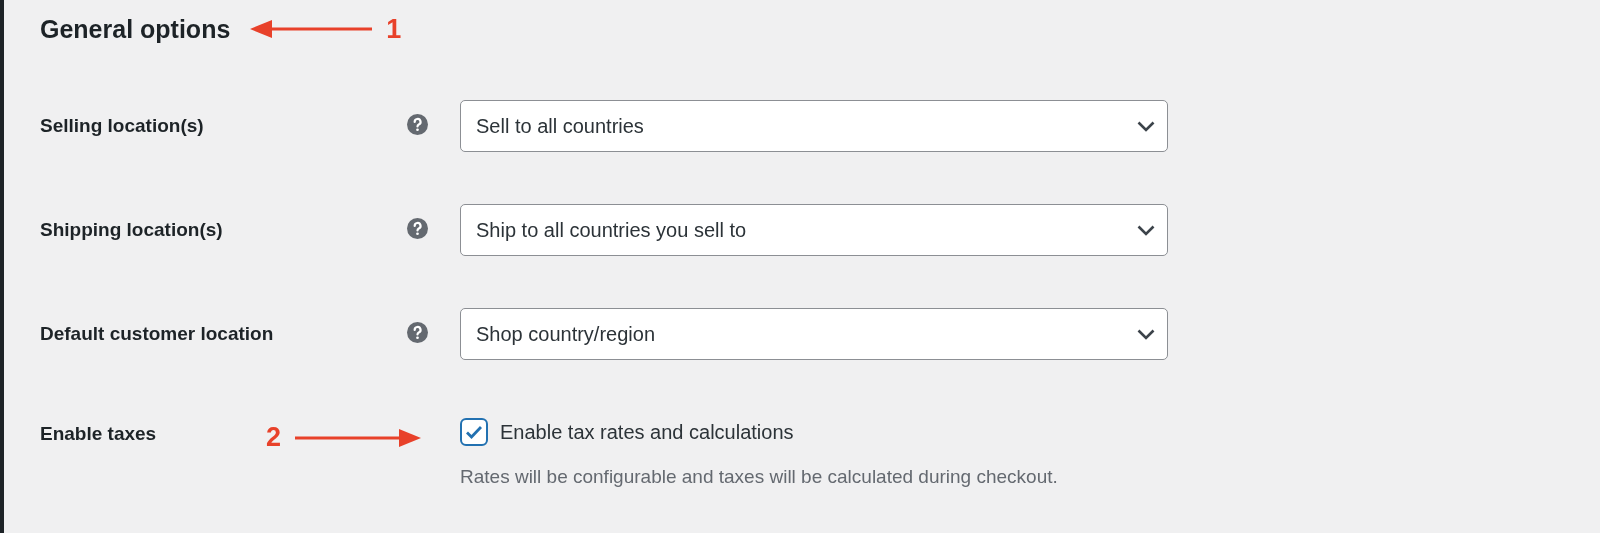 Image resolution: width=1600 pixels, height=533 pixels. What do you see at coordinates (135, 29) in the screenshot?
I see `section-title: General options` at bounding box center [135, 29].